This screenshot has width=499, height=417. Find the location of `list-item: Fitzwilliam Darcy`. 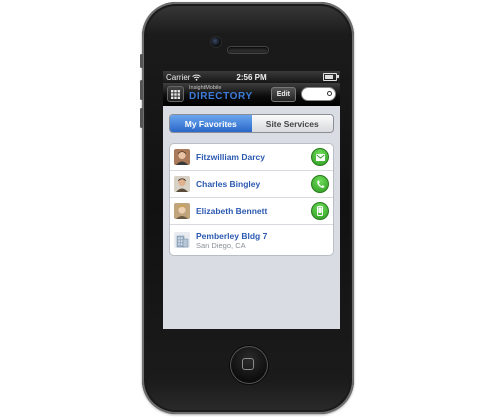

list-item: Fitzwilliam Darcy is located at coordinates (251, 157).